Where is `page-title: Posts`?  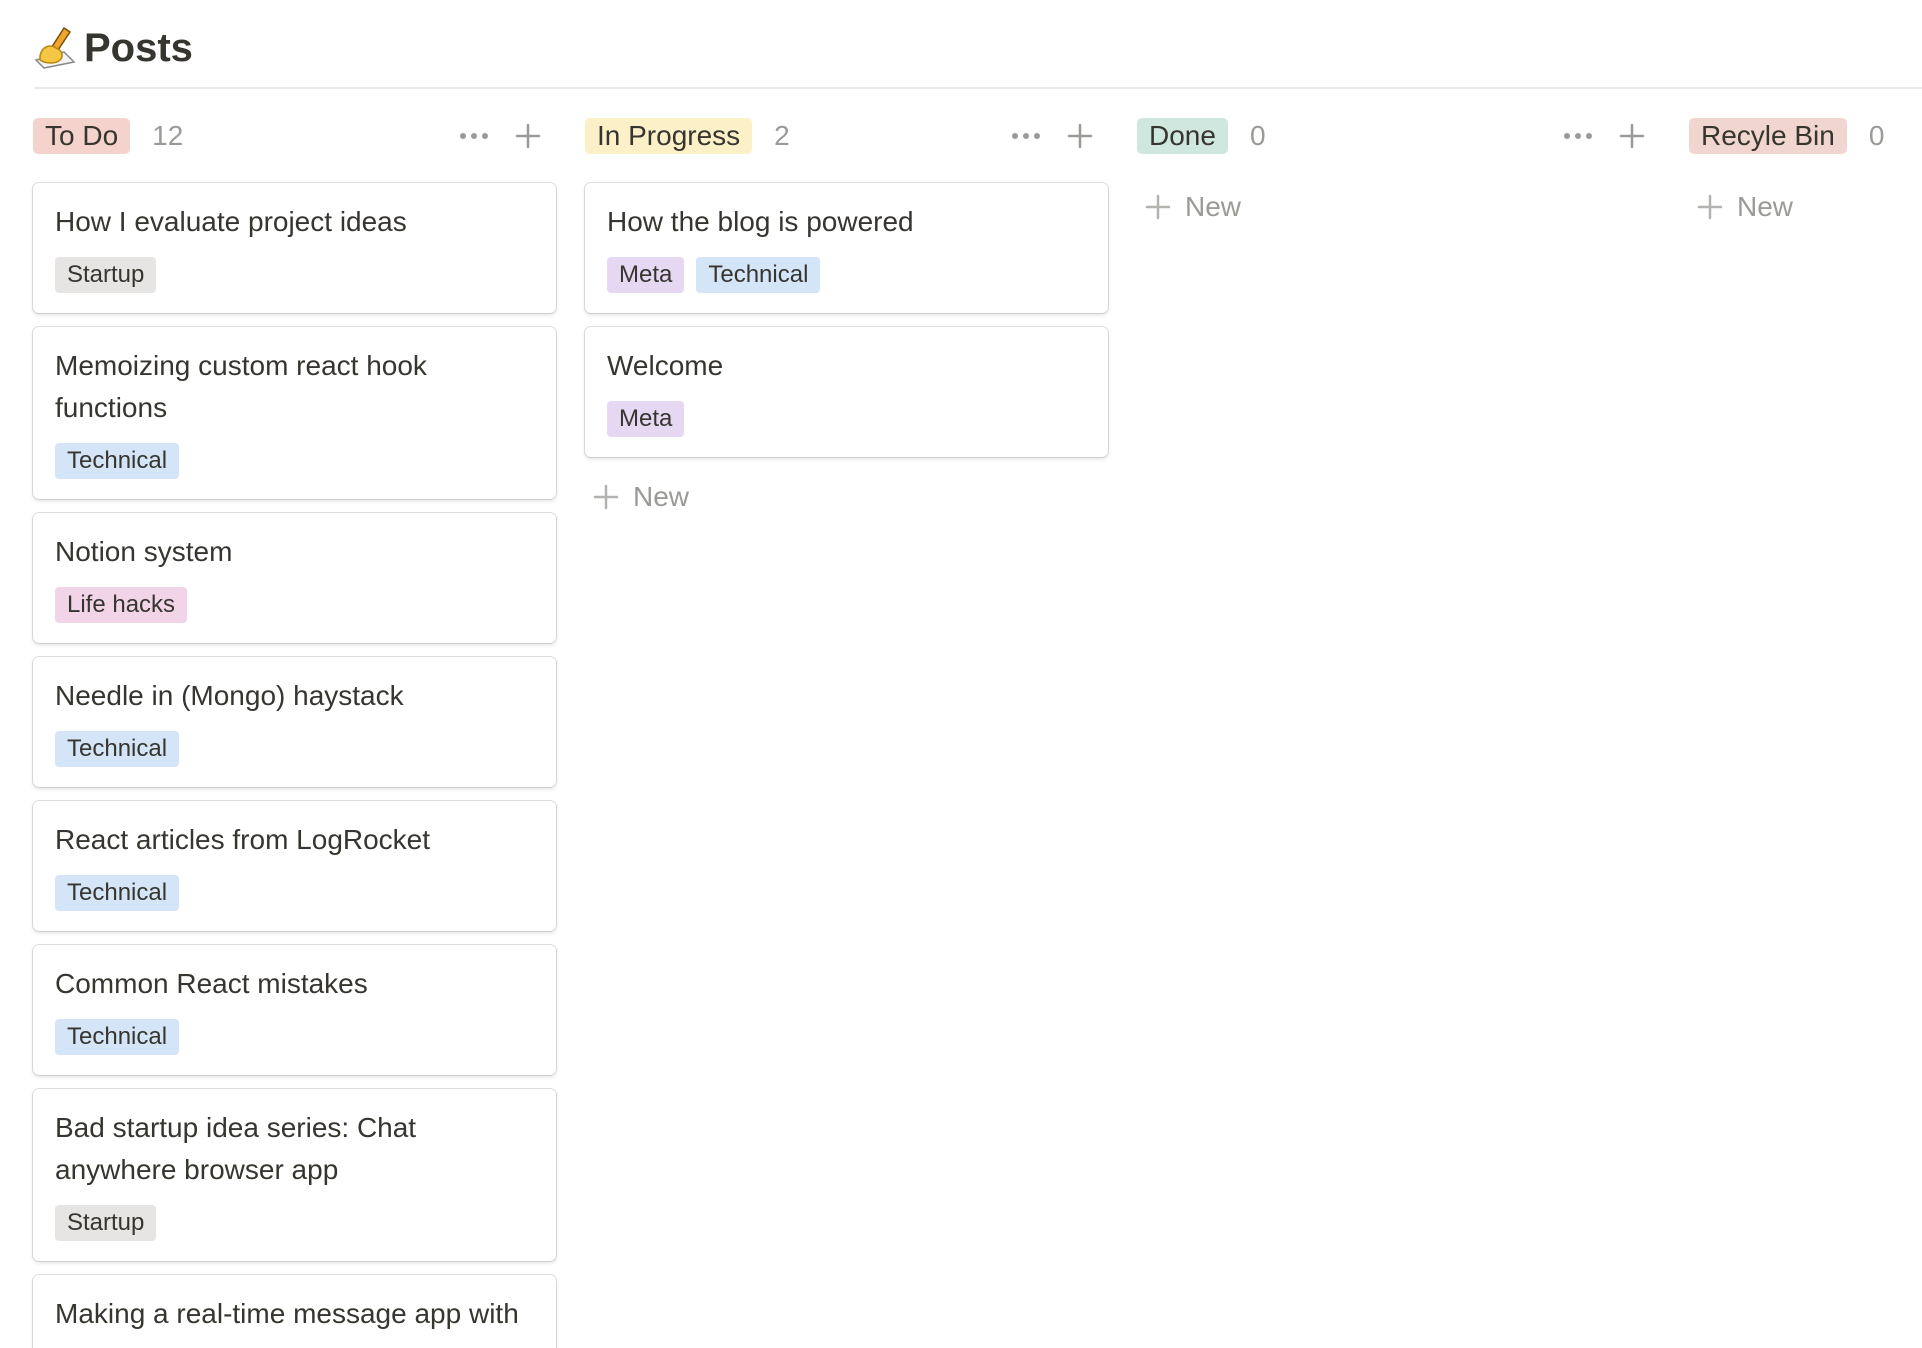 page-title: Posts is located at coordinates (138, 47).